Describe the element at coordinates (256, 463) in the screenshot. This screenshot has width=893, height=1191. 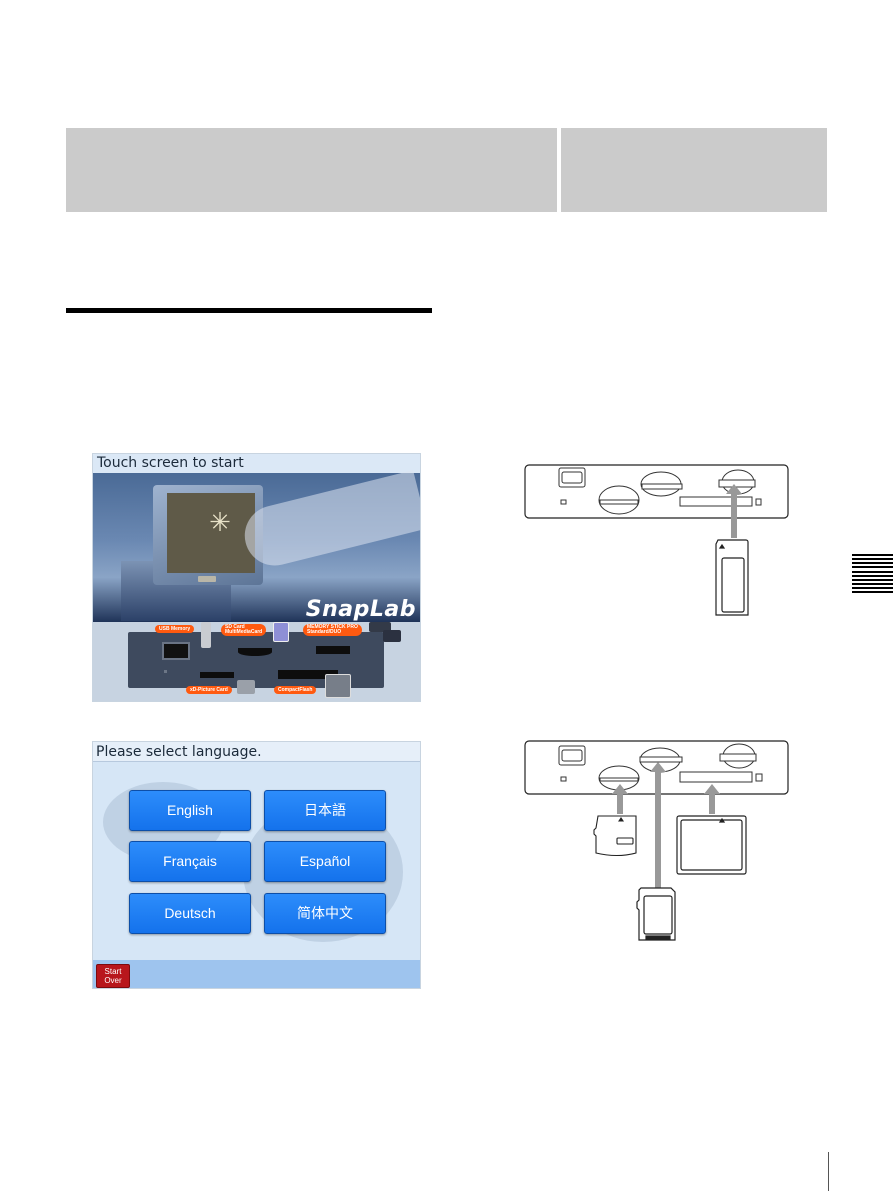
I see `start-screen-title: Touch screen to start` at that location.